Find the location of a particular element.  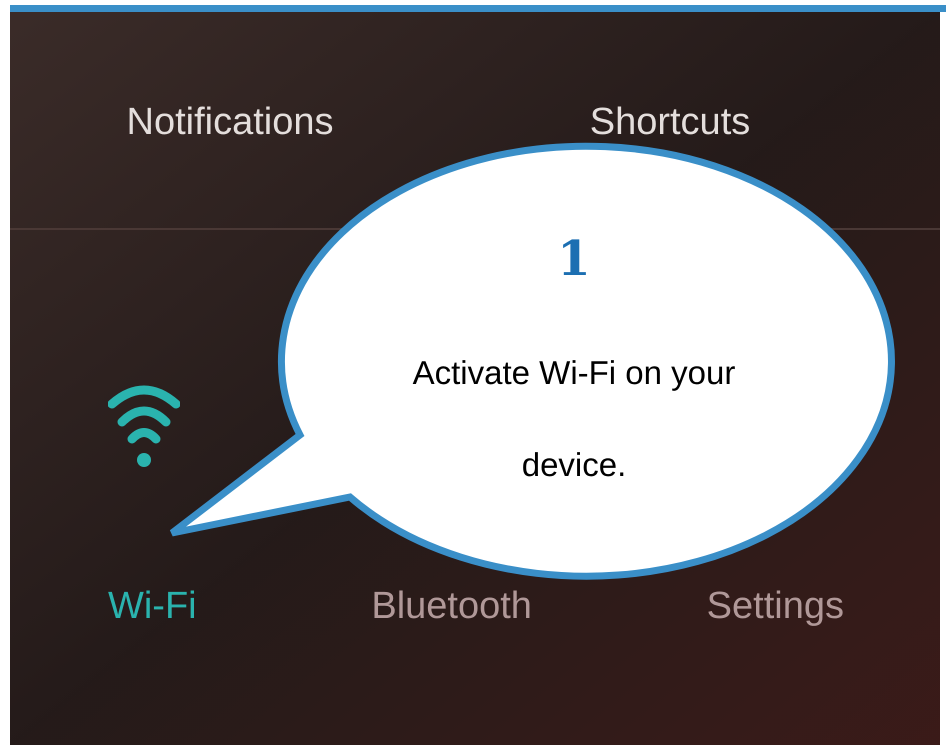

tab: Shortcuts is located at coordinates (670, 122).